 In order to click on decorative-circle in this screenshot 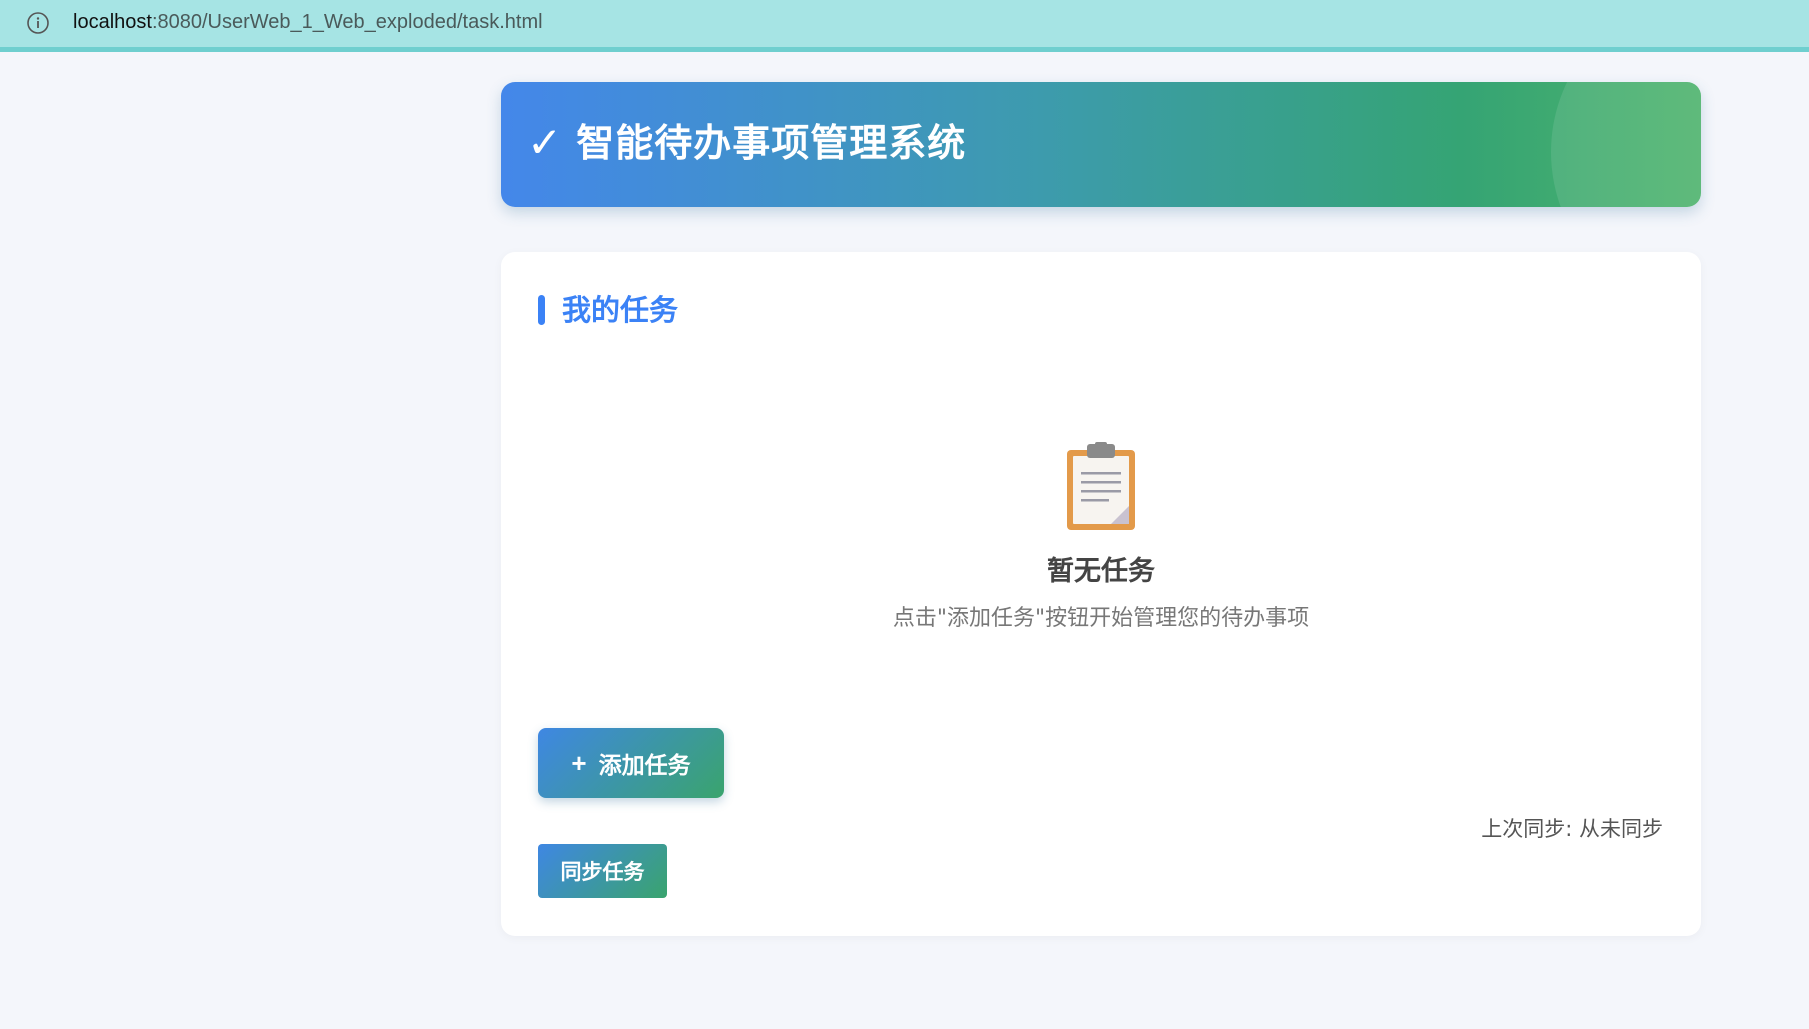, I will do `click(1626, 144)`.